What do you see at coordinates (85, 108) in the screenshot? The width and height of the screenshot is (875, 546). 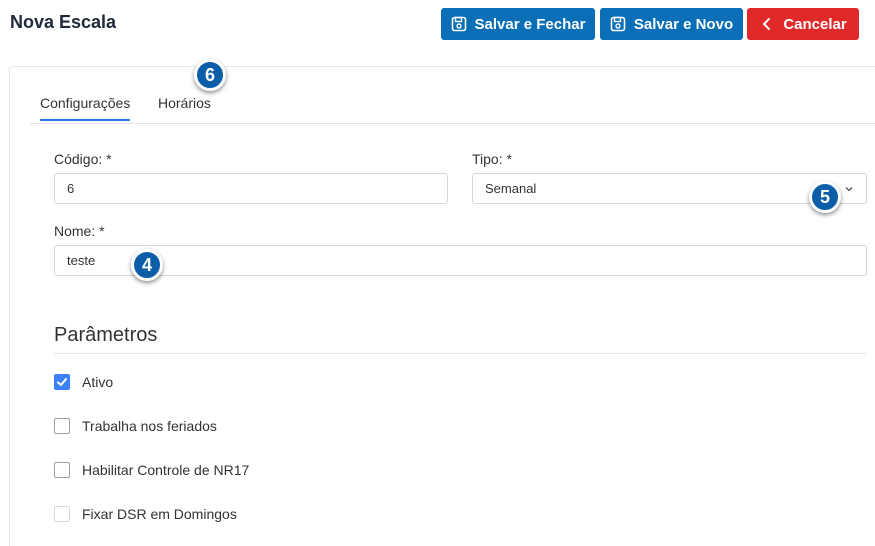 I see `tab-configuracoes: Configurações` at bounding box center [85, 108].